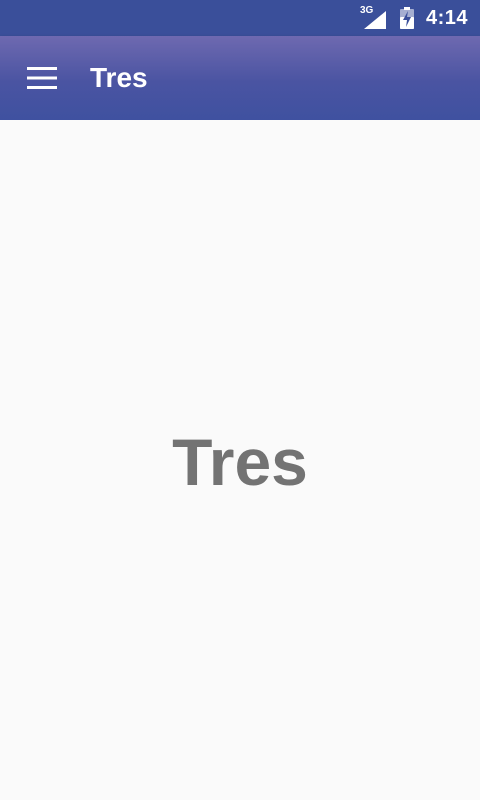  Describe the element at coordinates (406, 18) in the screenshot. I see `battery-charging-icon` at that location.